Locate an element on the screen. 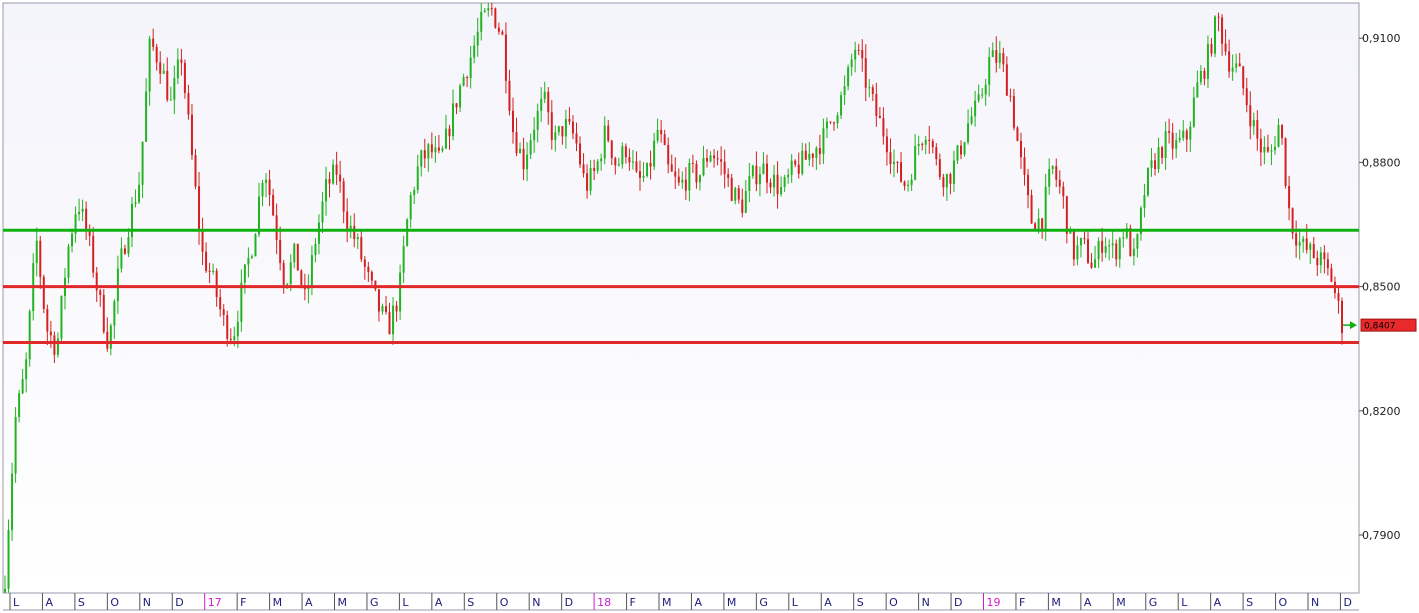 This screenshot has width=1419, height=613. y-tick-label: 0,8200 is located at coordinates (1381, 411).